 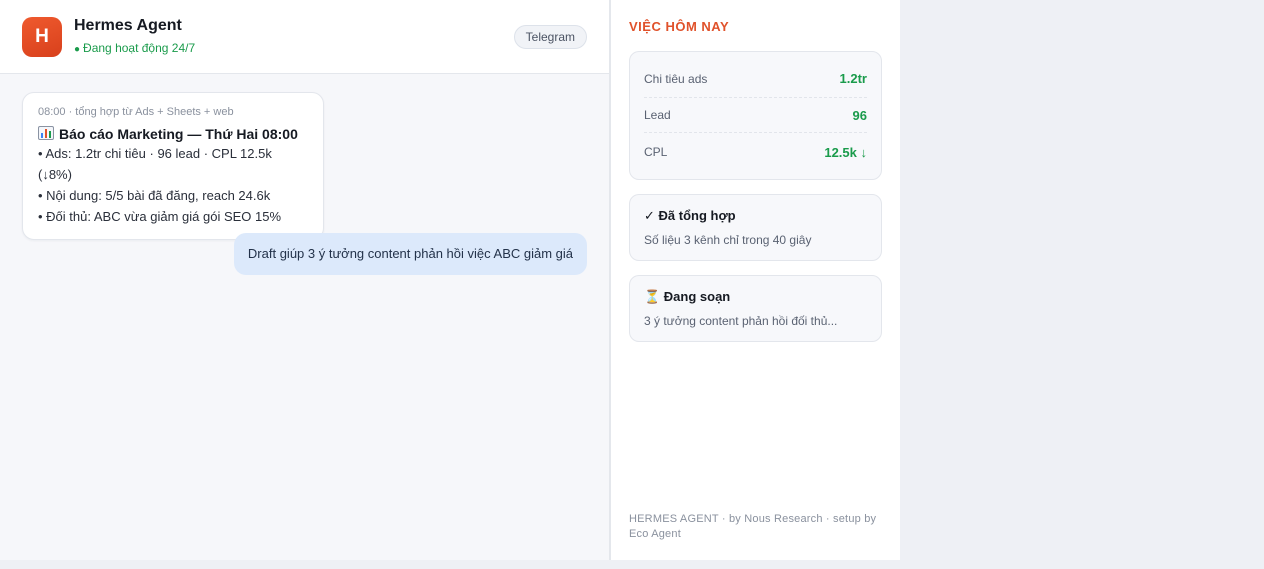 I want to click on task-description: Số liệu 3 kênh chỉ trong 40 giây, so click(x=728, y=240).